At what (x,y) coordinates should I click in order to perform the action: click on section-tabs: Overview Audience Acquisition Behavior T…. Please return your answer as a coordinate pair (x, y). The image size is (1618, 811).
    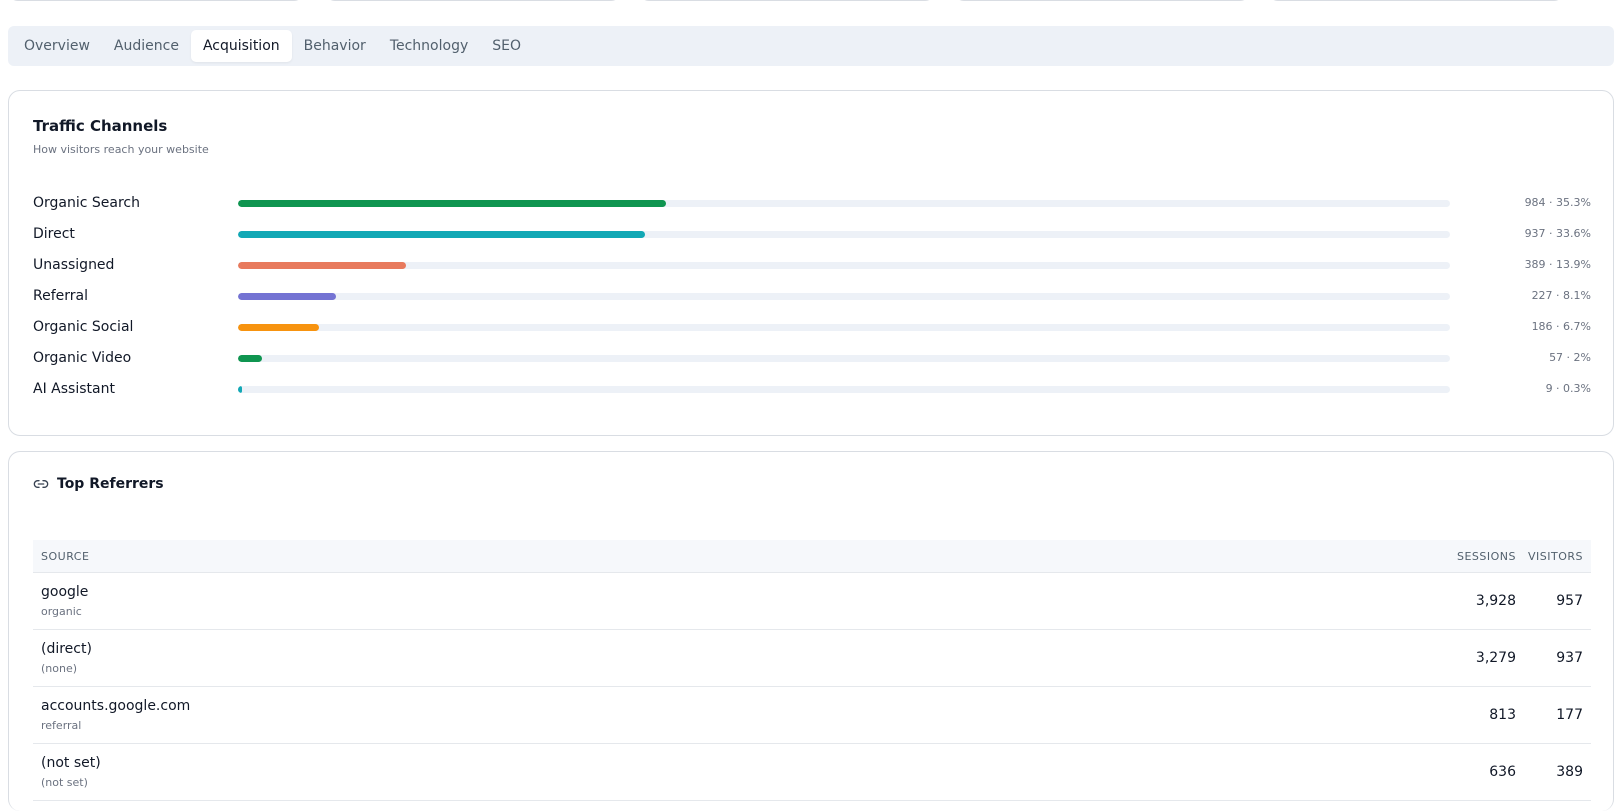
    Looking at the image, I should click on (811, 46).